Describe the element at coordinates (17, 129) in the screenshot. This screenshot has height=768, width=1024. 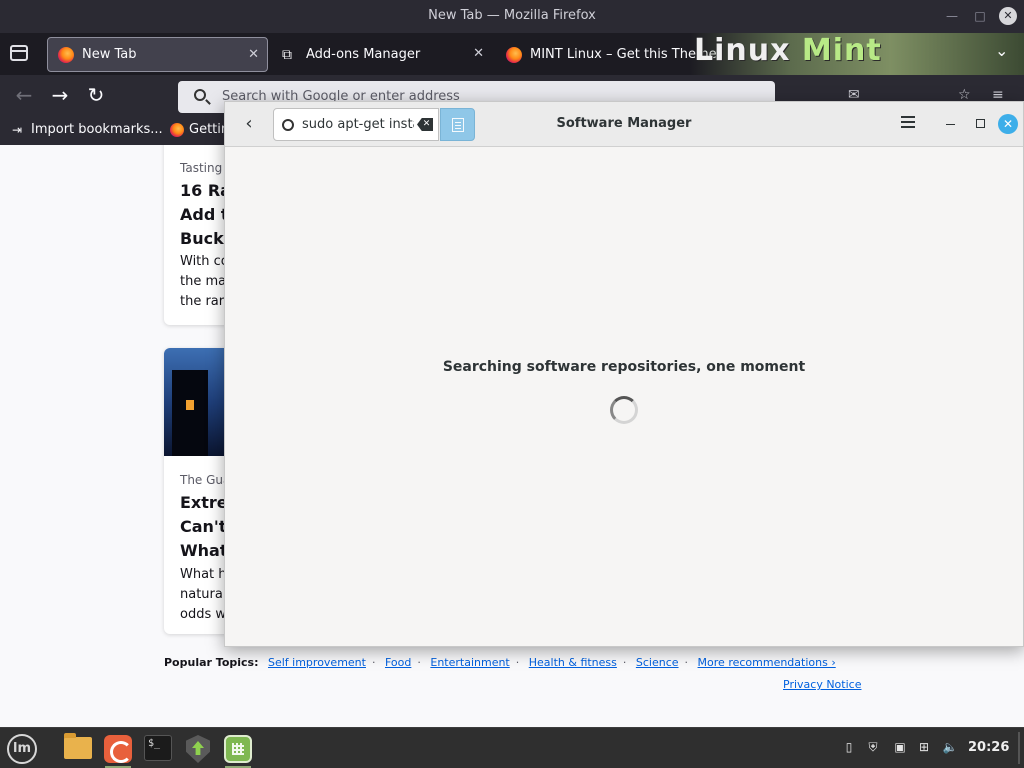
I see `import-icon: ⇥` at that location.